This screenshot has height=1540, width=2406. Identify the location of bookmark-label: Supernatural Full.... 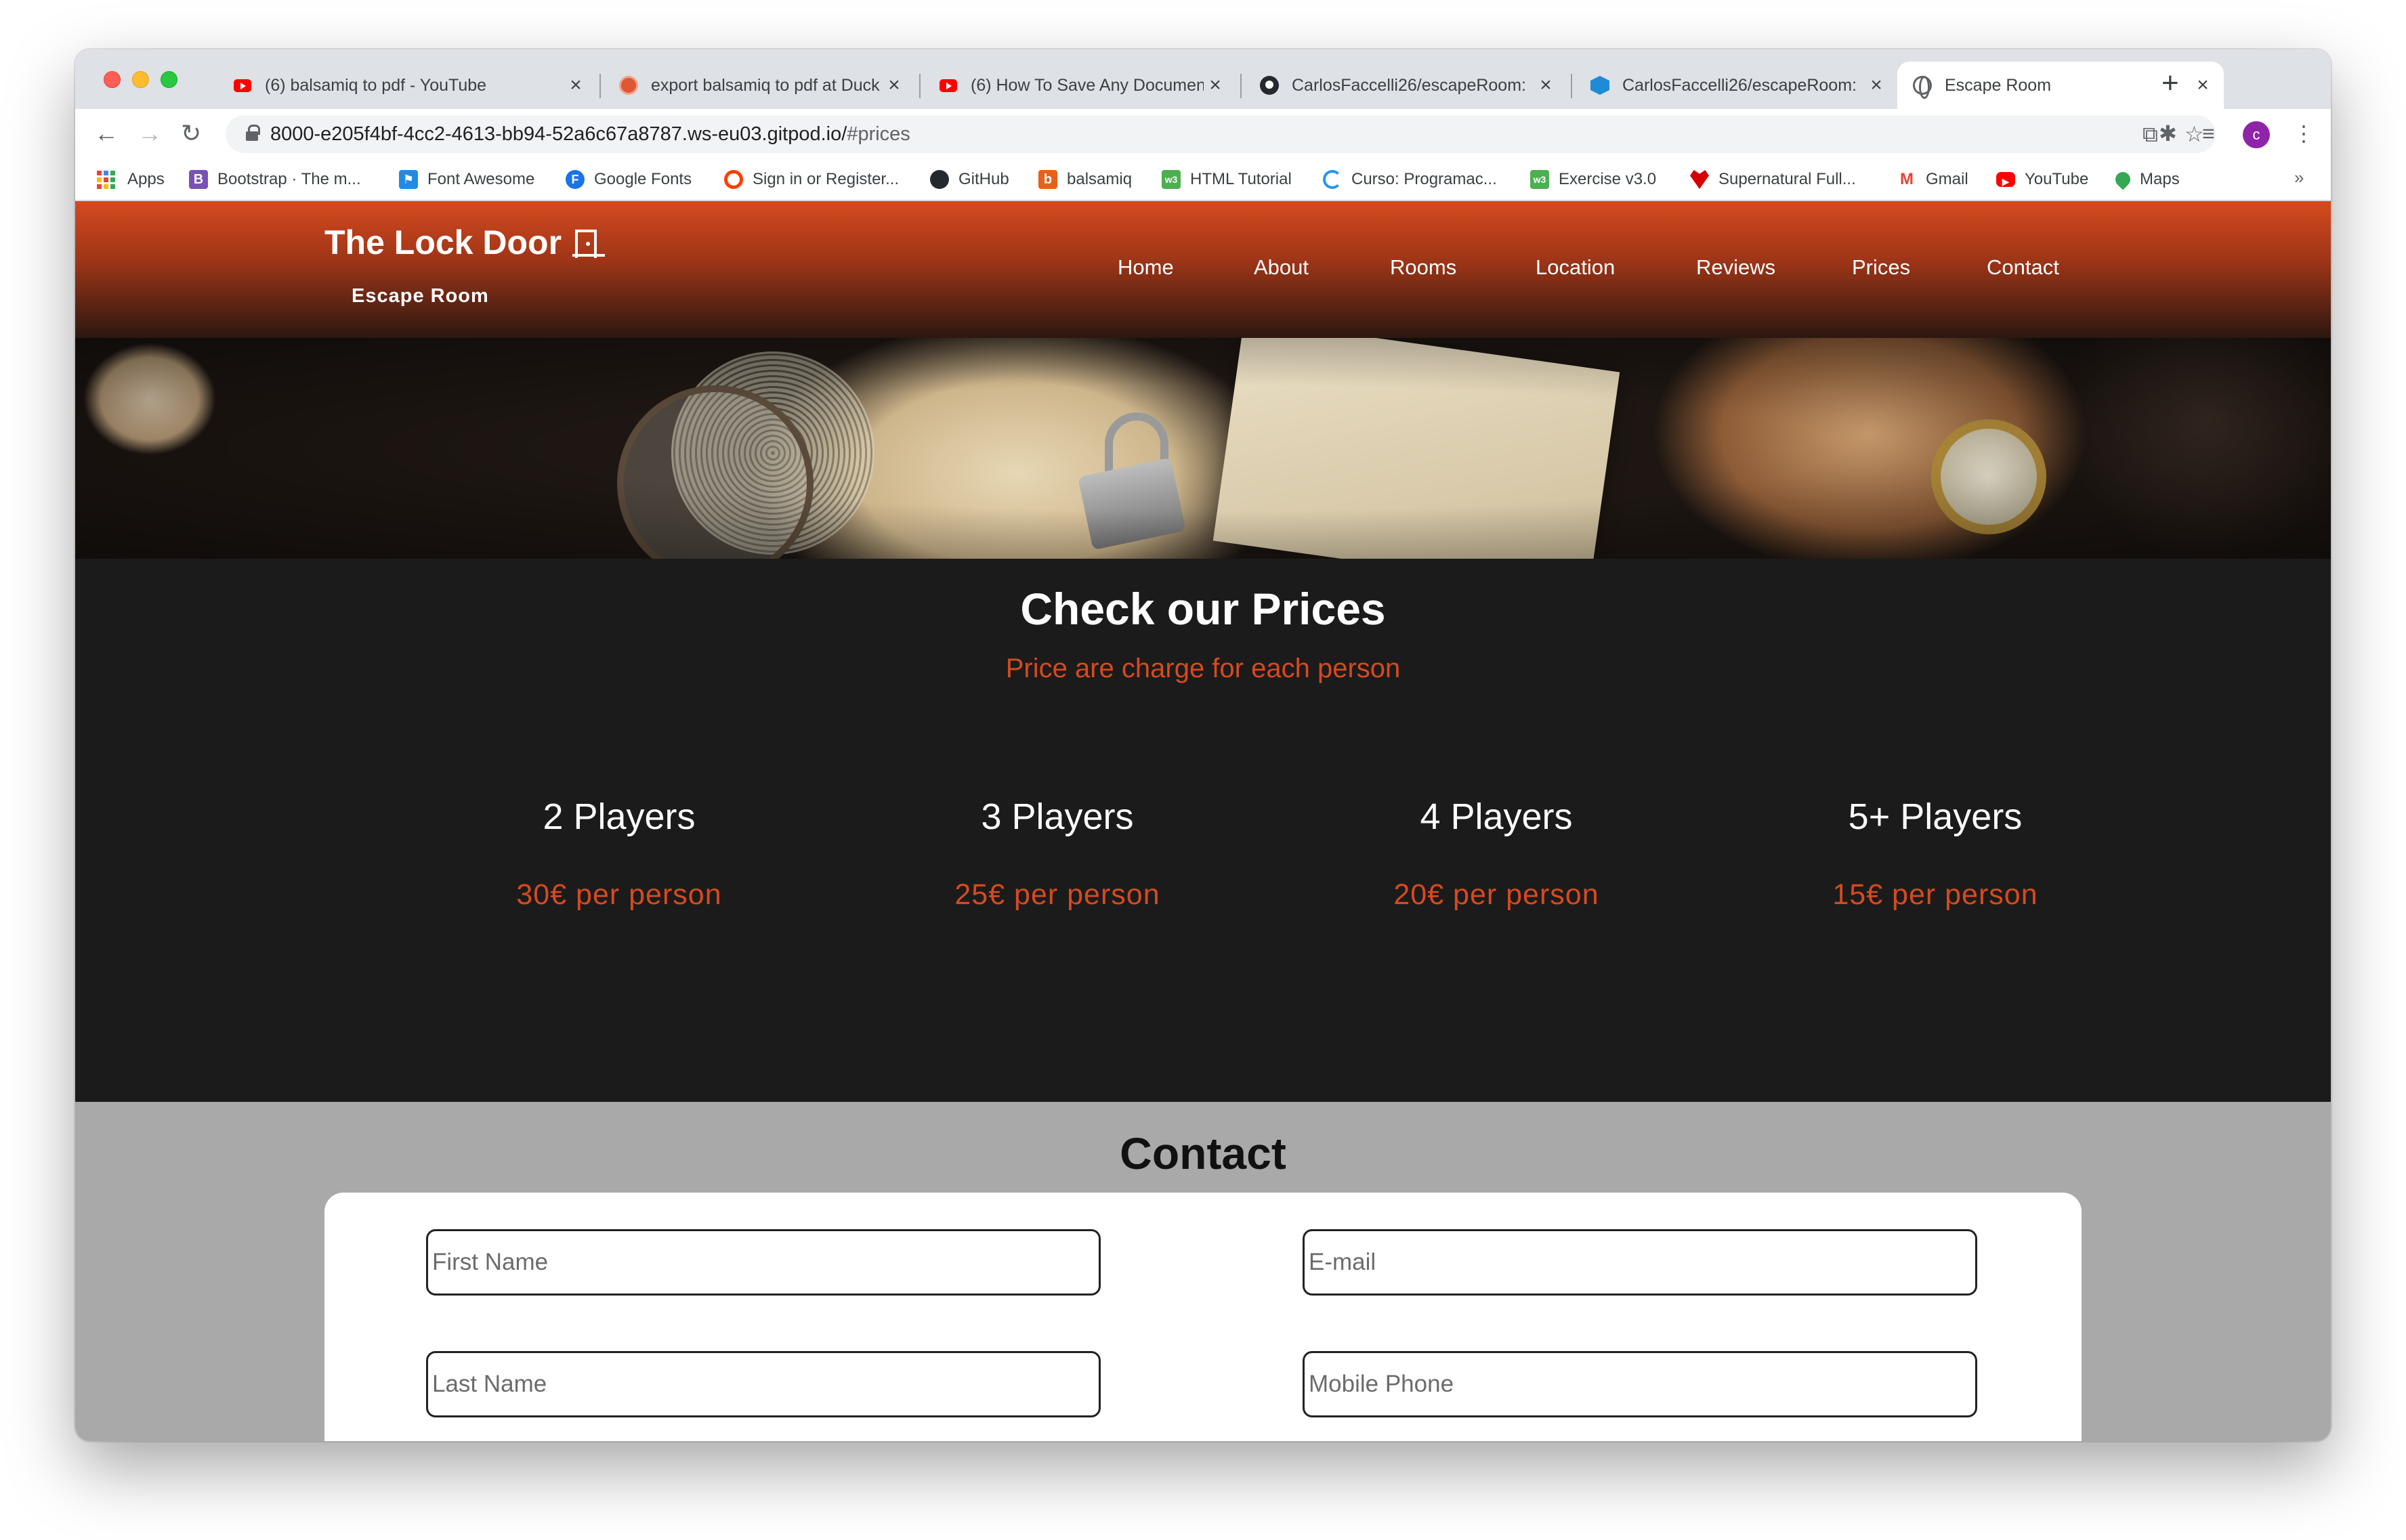
(1787, 179).